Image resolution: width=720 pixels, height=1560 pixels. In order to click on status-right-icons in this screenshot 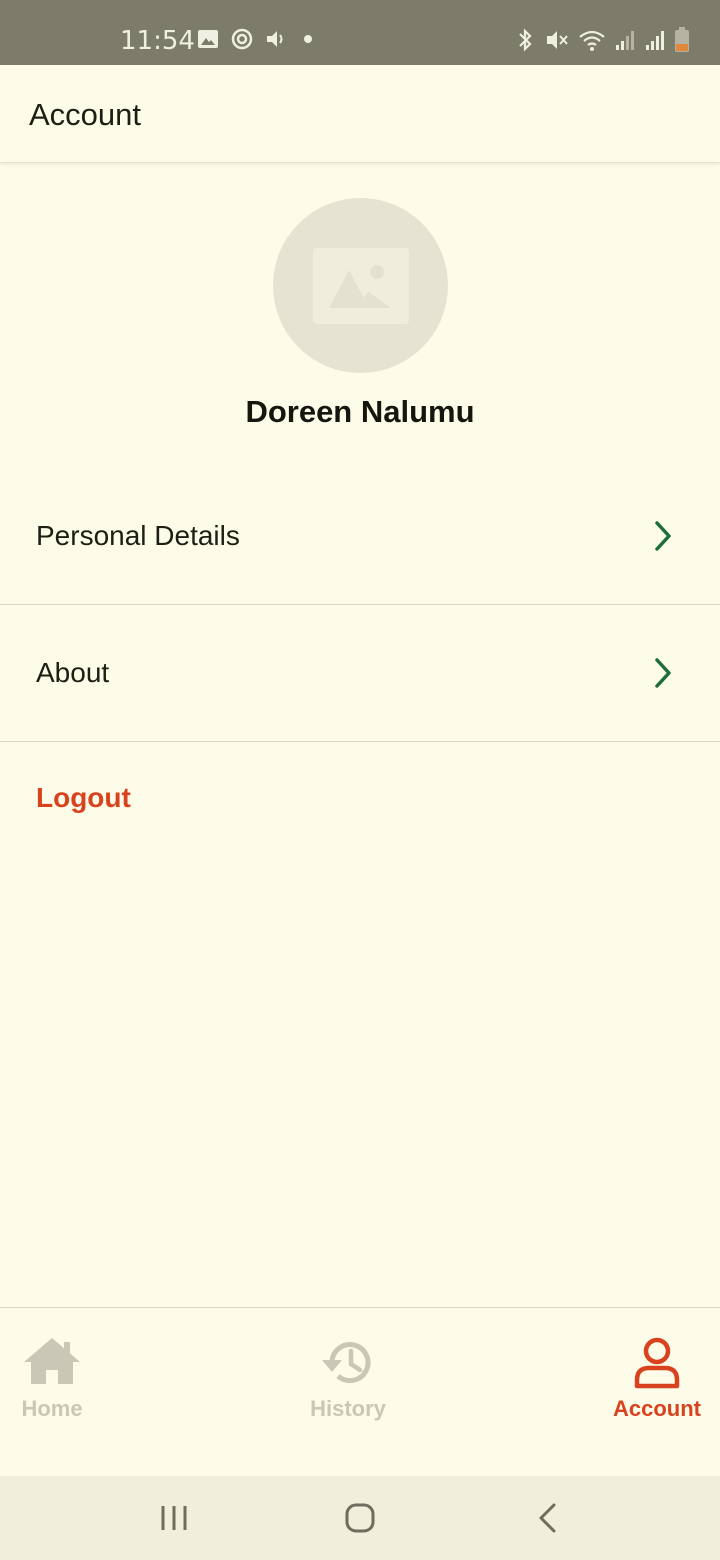, I will do `click(602, 40)`.